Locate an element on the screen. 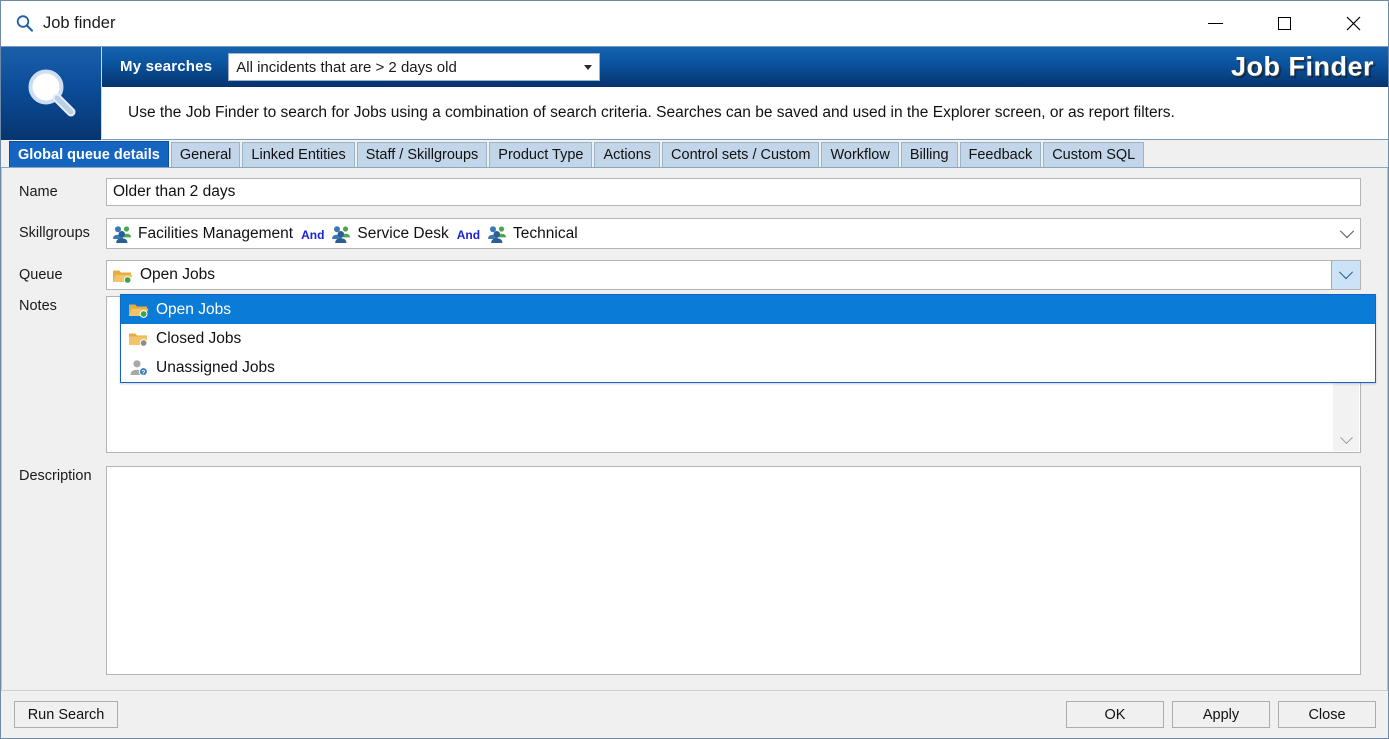  search-icon is located at coordinates (24, 23).